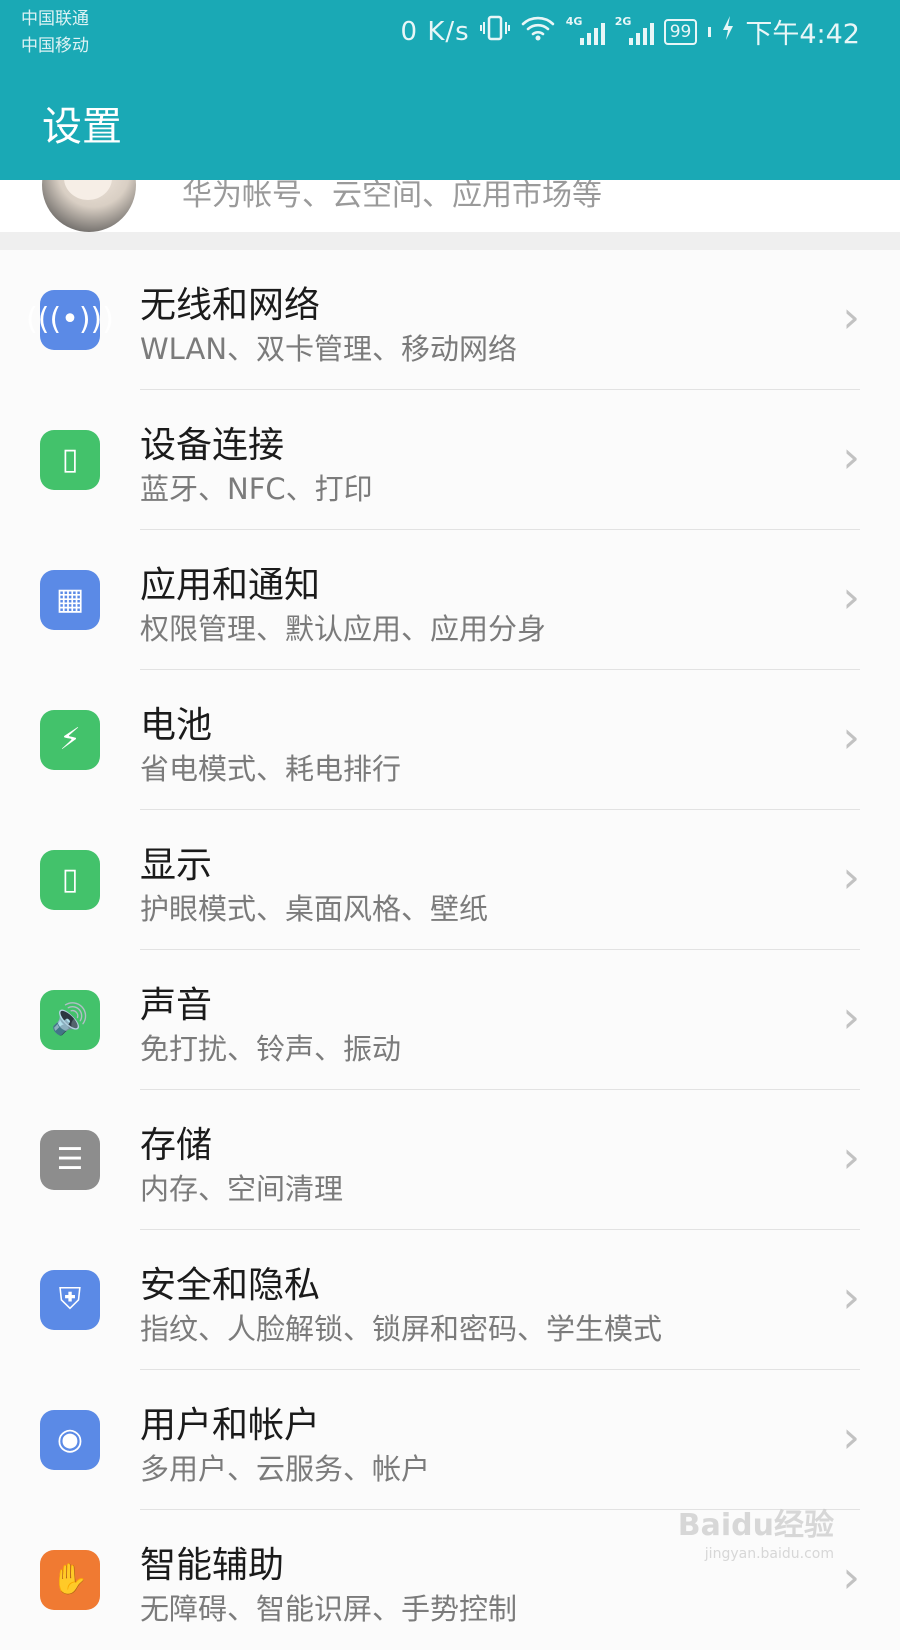 This screenshot has height=1650, width=900. What do you see at coordinates (585, 30) in the screenshot?
I see `signal-1-icon: 4G` at bounding box center [585, 30].